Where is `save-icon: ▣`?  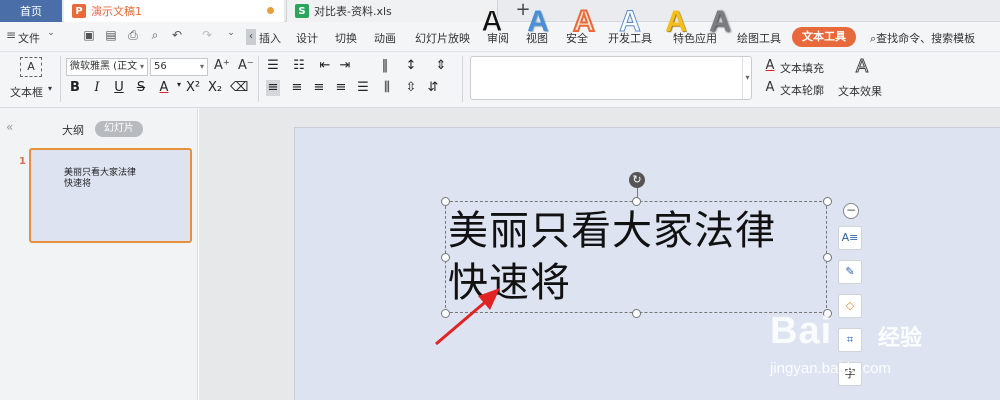
save-icon: ▣ is located at coordinates (89, 36).